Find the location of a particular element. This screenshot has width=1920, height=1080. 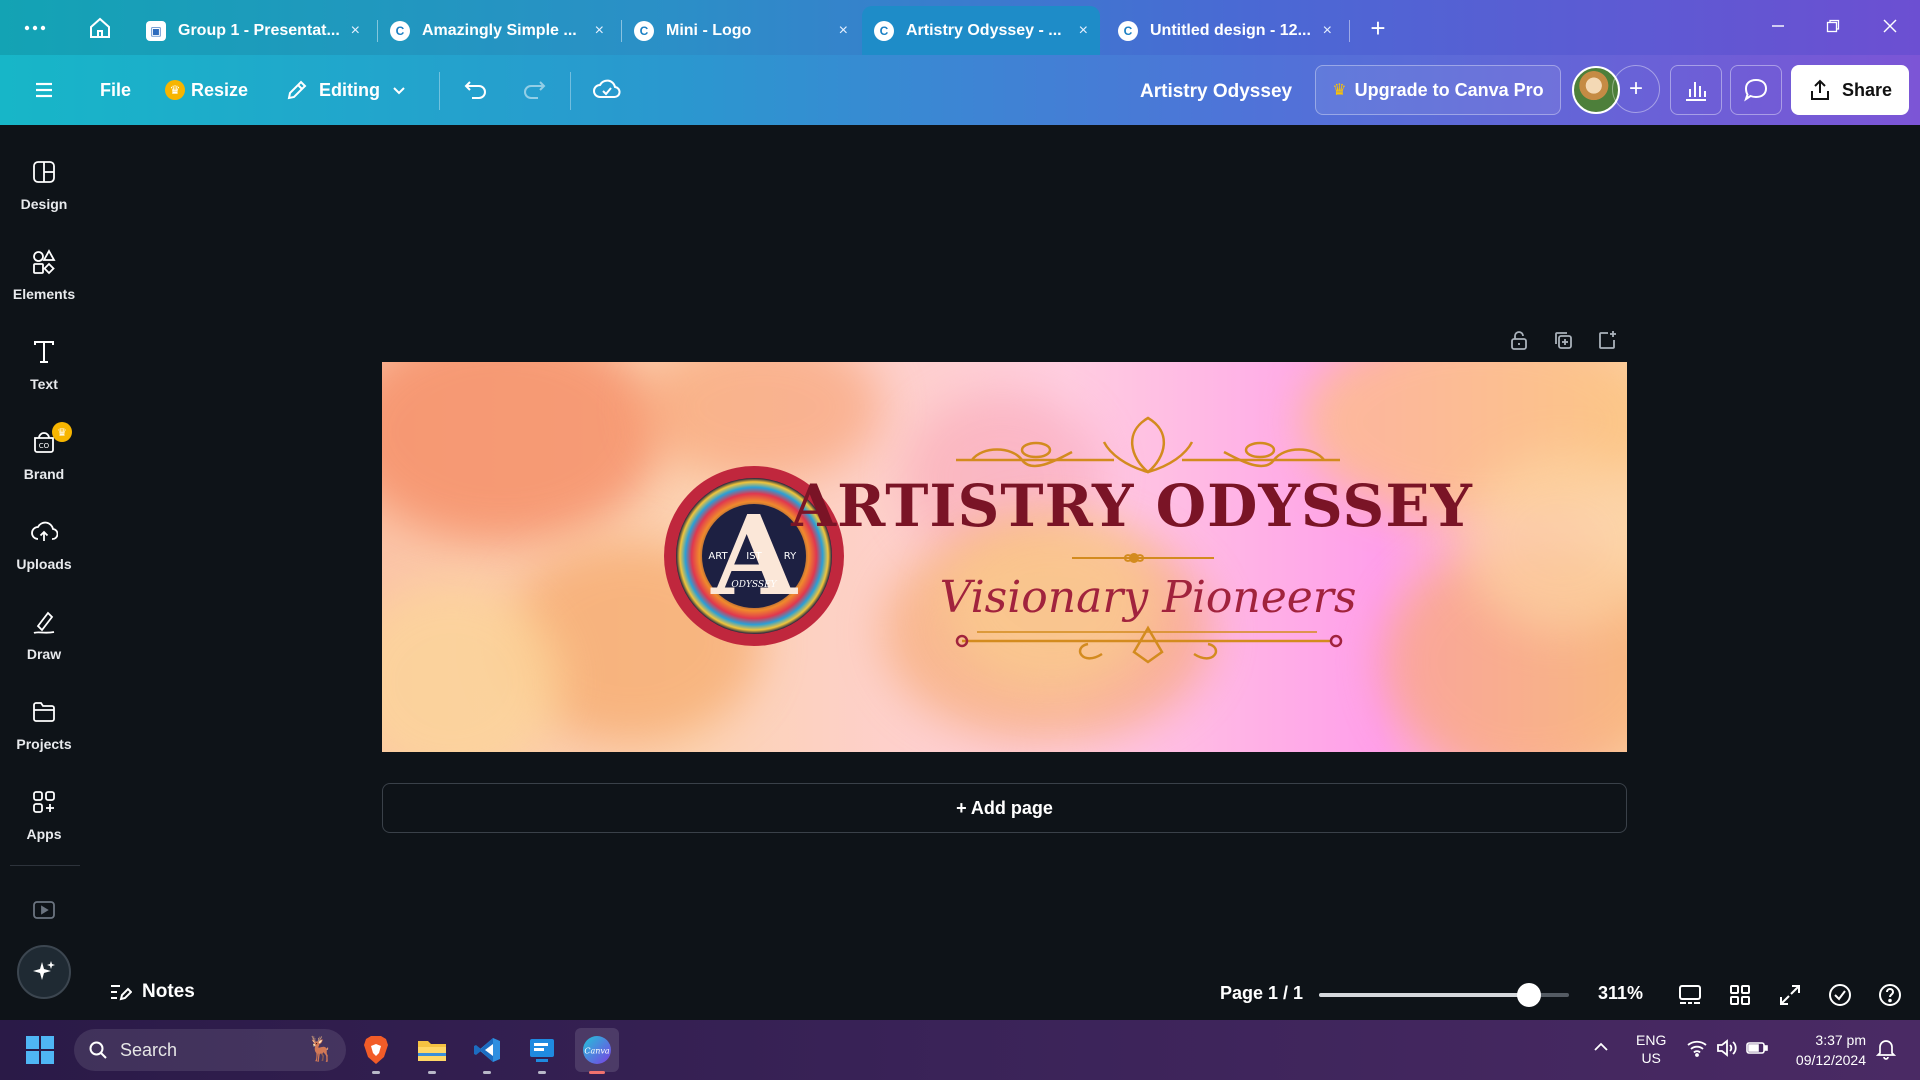

new-tab-button: + is located at coordinates (1378, 28).